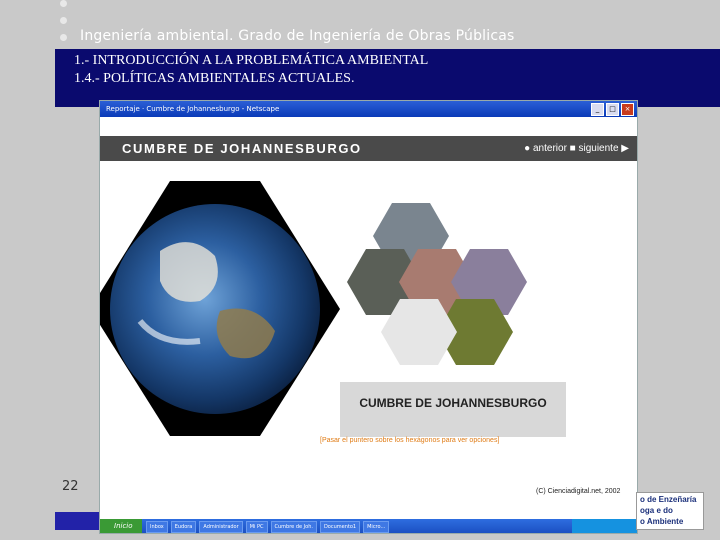 This screenshot has height=540, width=720. I want to click on page-number: 22, so click(70, 486).